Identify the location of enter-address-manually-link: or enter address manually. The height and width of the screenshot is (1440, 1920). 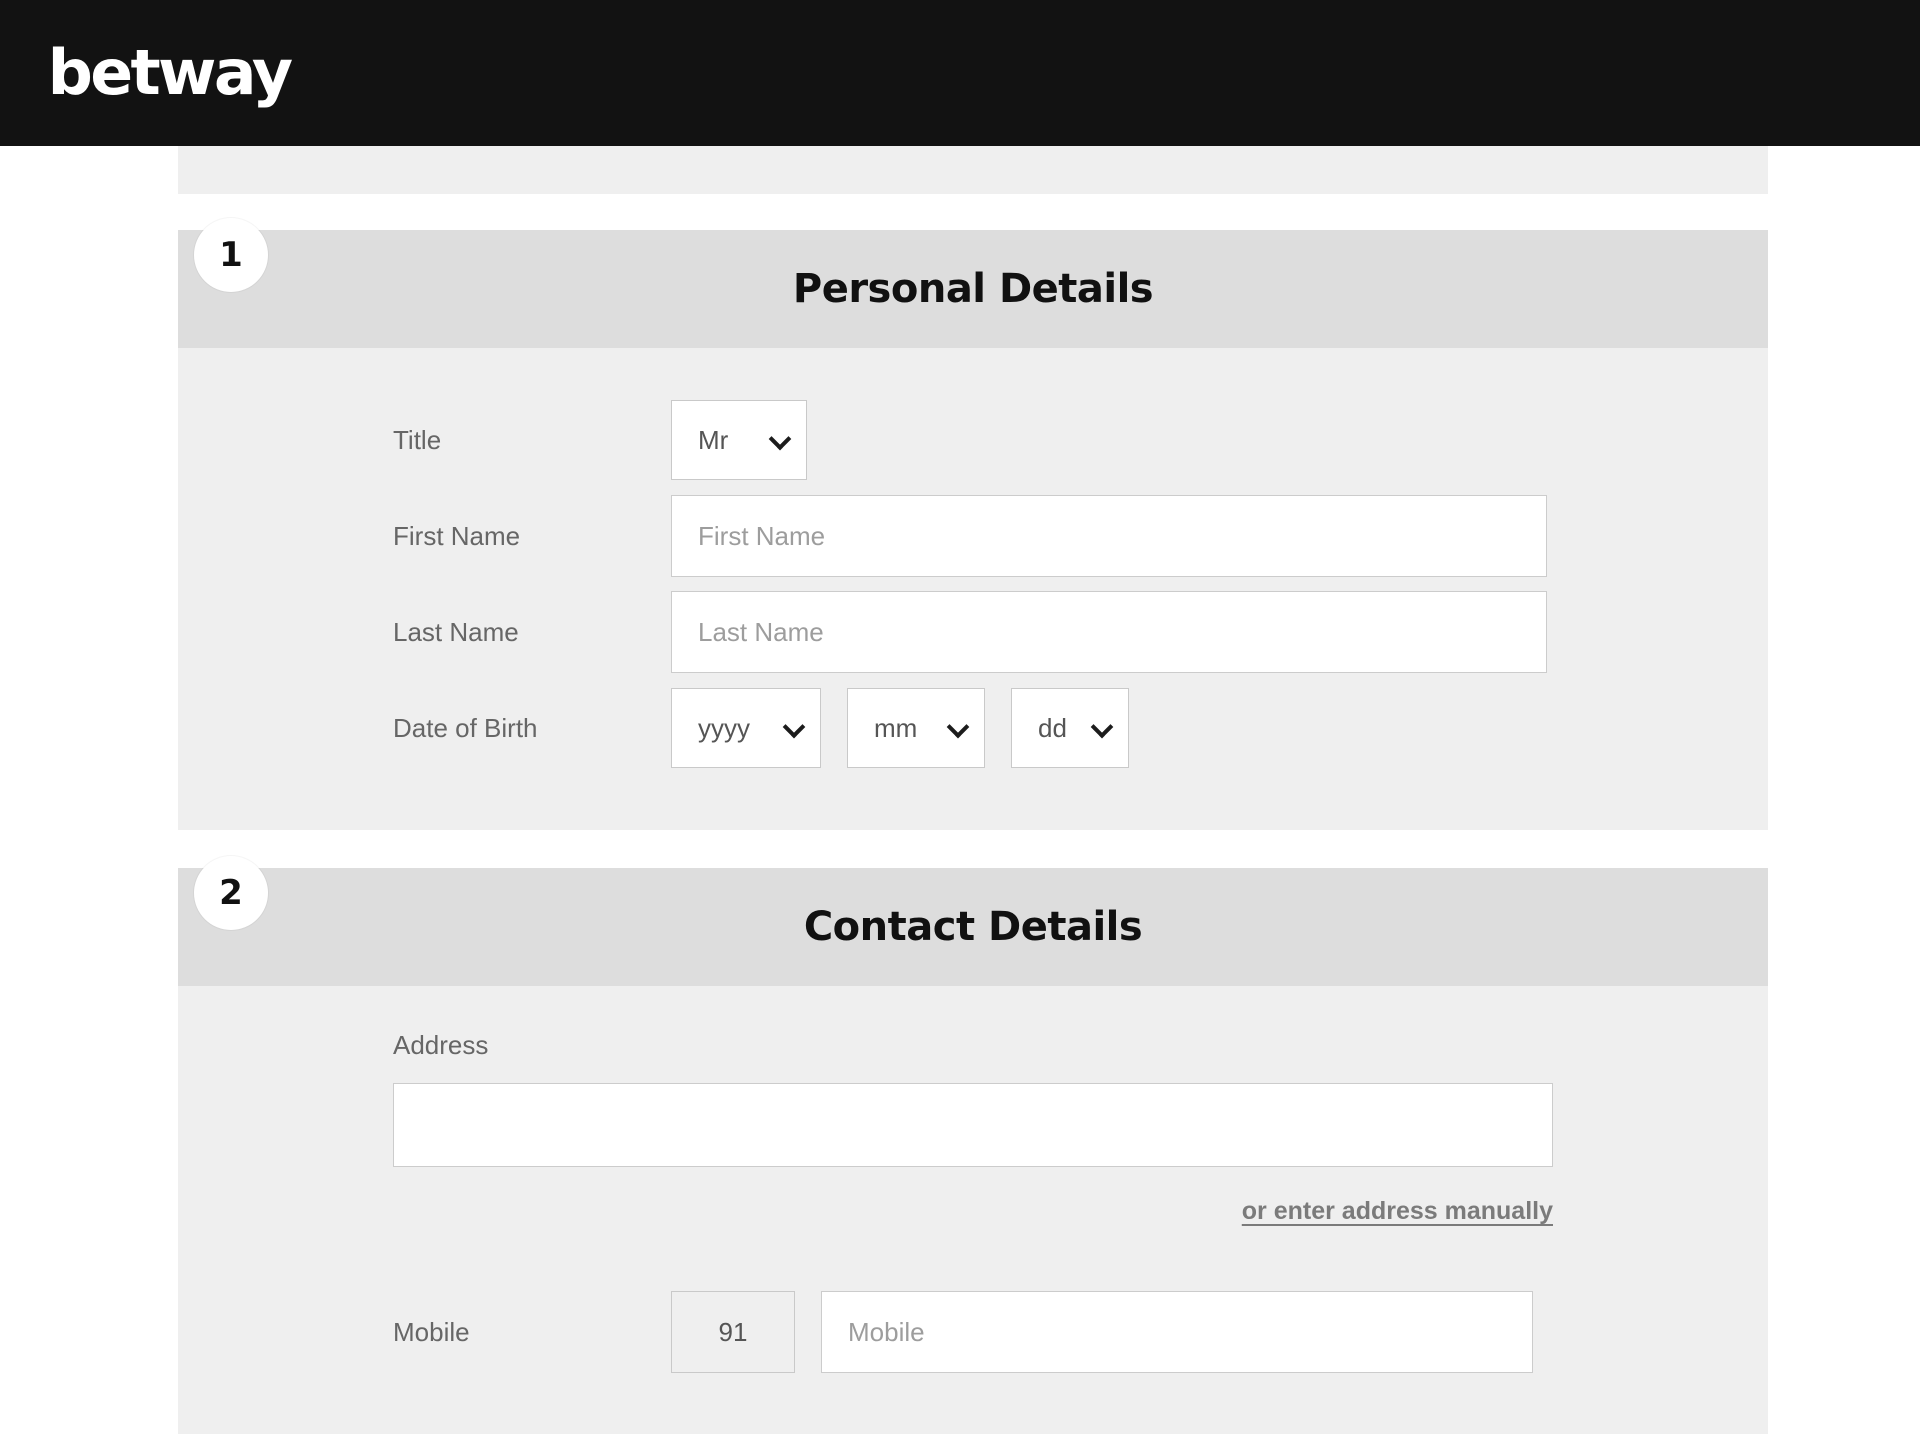
(1397, 1211).